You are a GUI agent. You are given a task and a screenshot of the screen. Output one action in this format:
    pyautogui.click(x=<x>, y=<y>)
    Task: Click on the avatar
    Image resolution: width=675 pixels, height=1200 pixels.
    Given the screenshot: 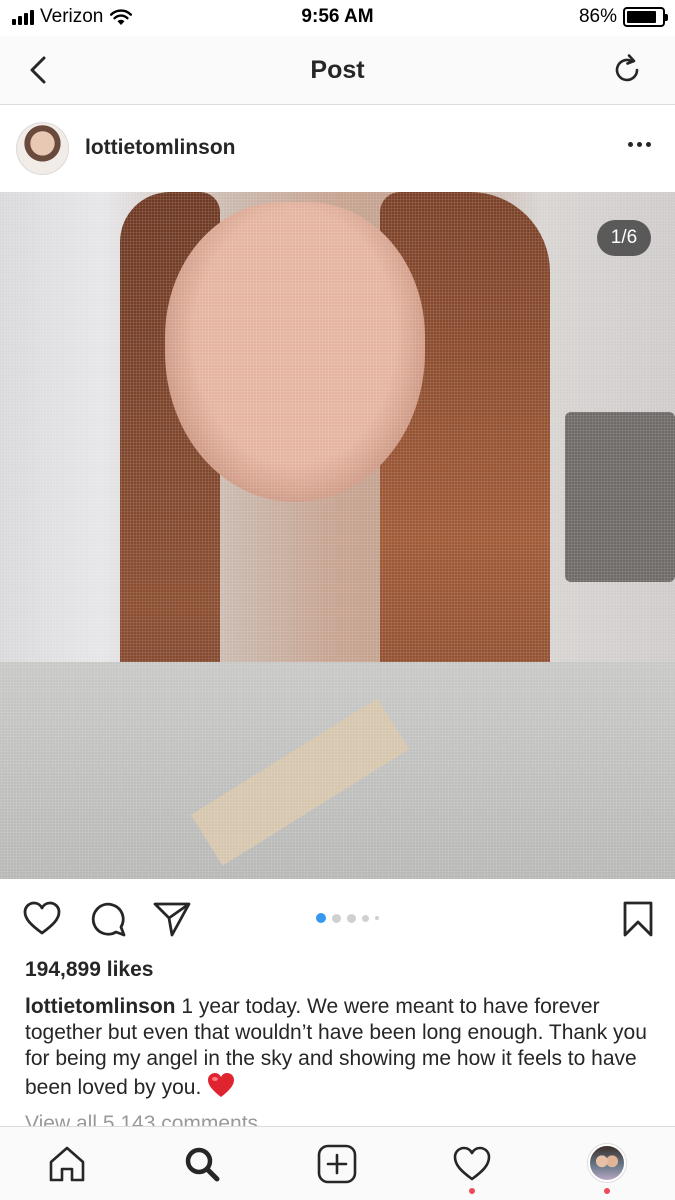 What is the action you would take?
    pyautogui.click(x=42, y=148)
    